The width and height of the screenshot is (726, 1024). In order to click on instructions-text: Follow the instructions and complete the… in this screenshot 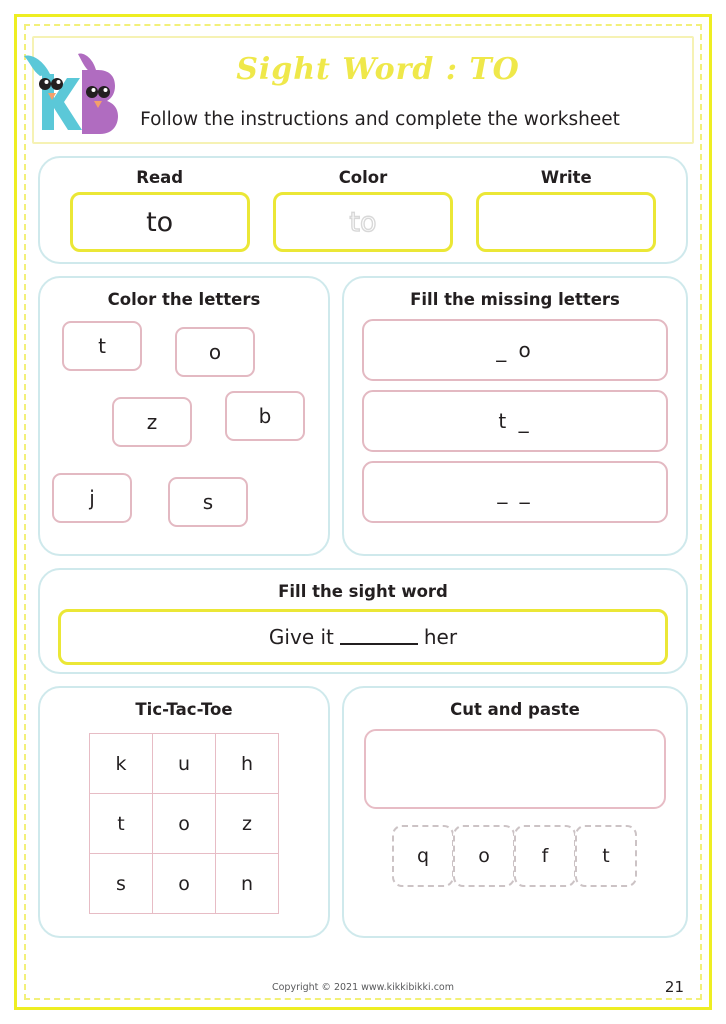, I will do `click(380, 119)`.